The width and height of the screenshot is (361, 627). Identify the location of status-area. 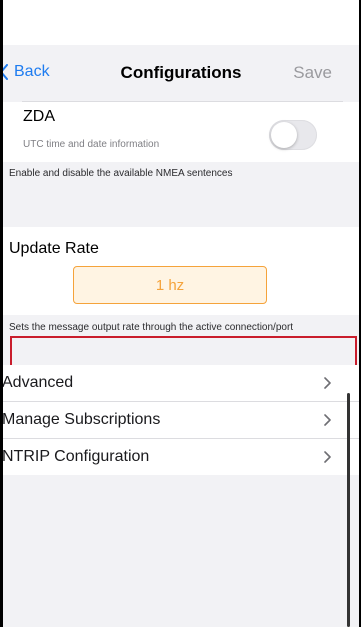
(181, 22).